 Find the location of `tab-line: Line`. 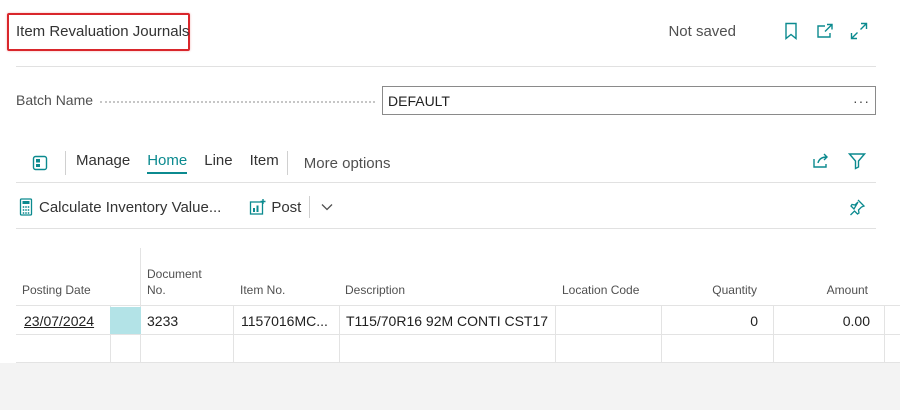

tab-line: Line is located at coordinates (218, 163).